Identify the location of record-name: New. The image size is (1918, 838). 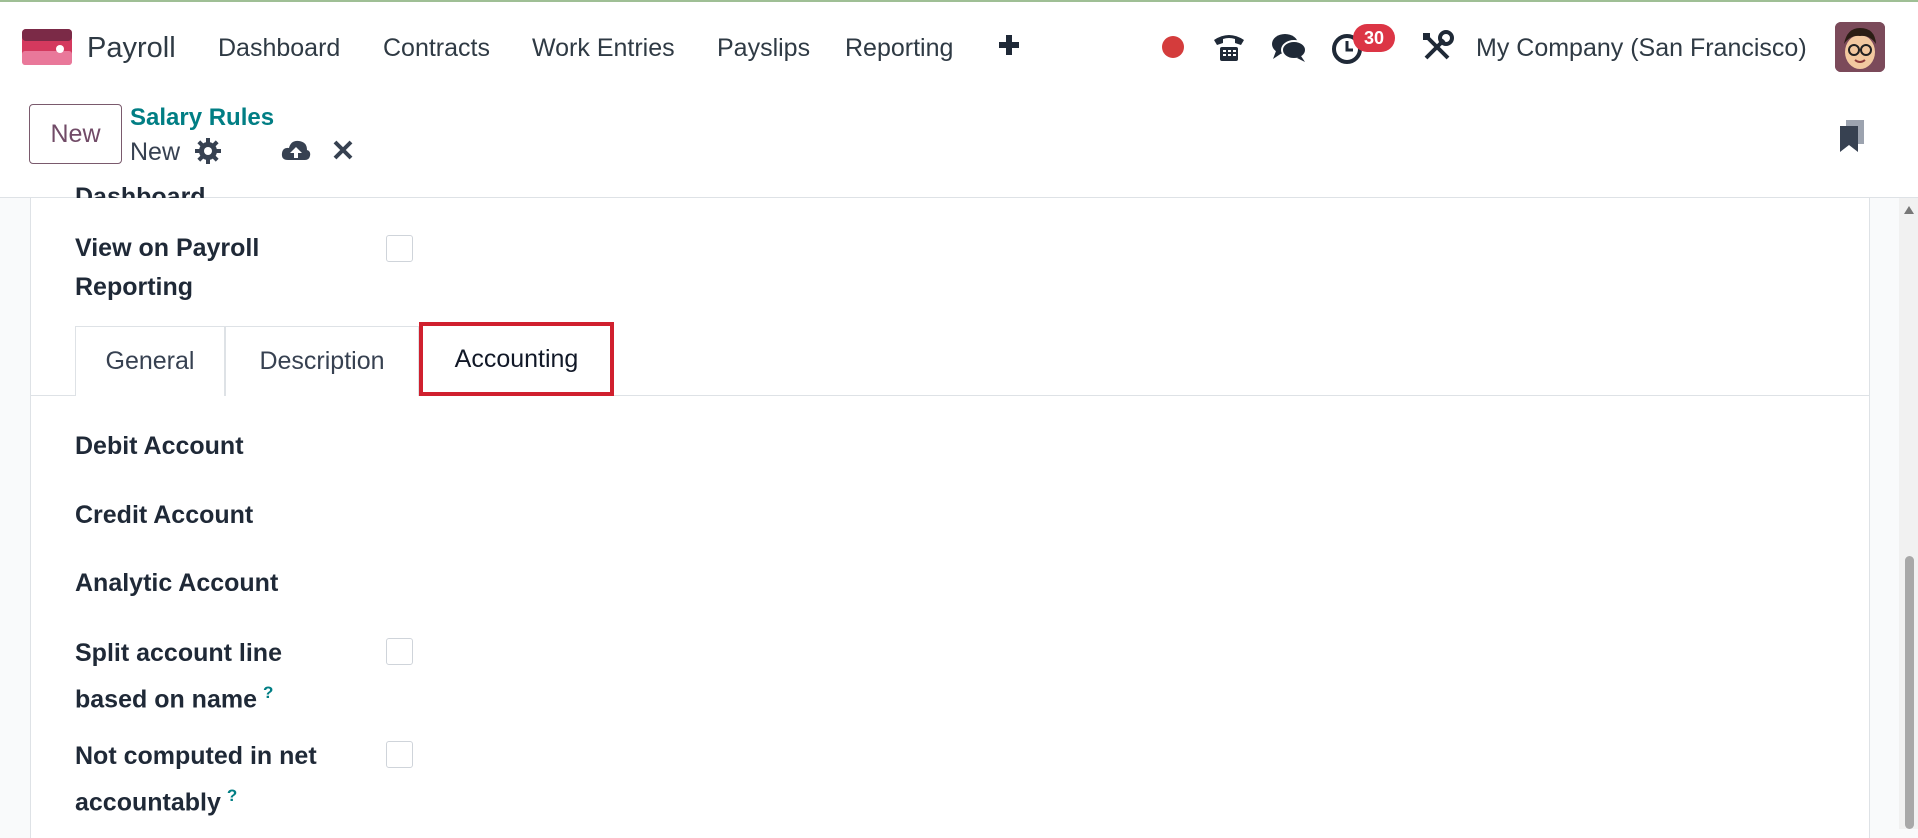
(155, 152).